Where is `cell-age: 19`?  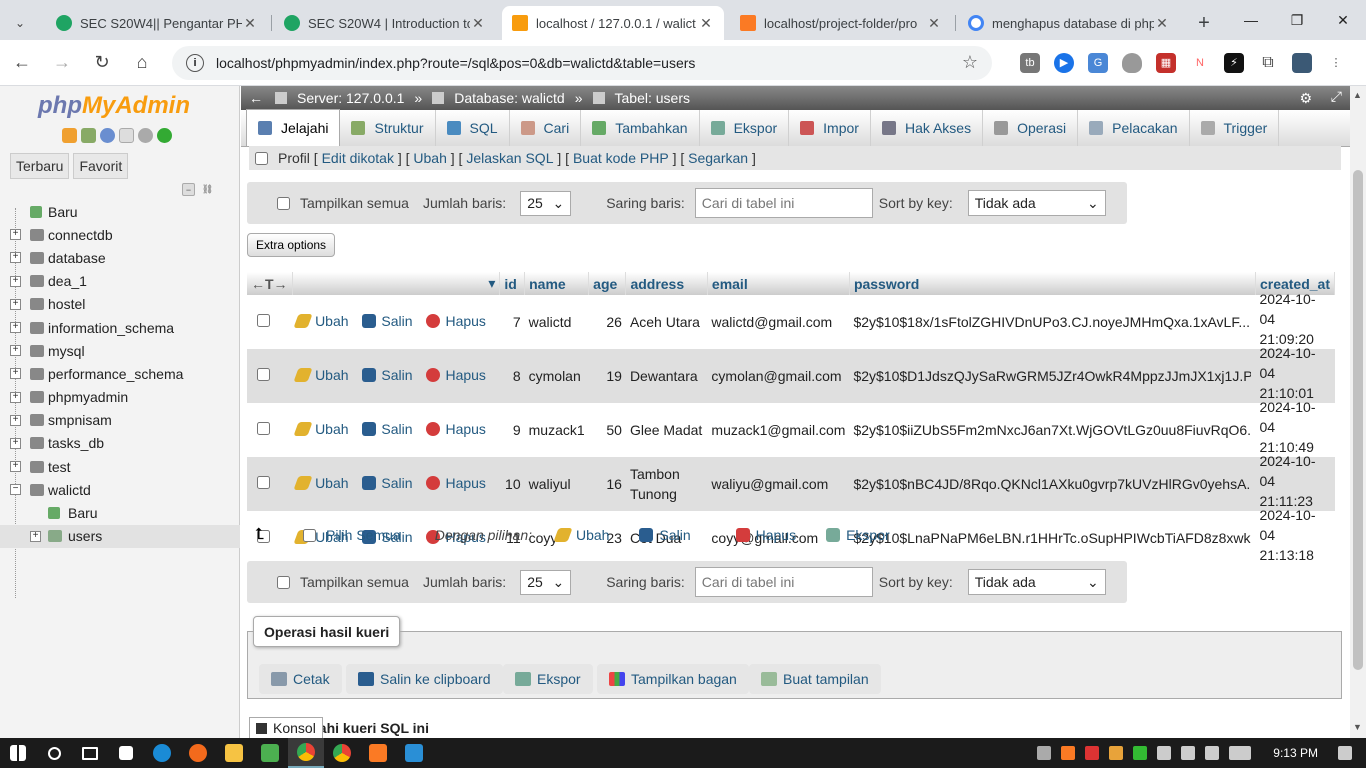
cell-age: 19 is located at coordinates (607, 376).